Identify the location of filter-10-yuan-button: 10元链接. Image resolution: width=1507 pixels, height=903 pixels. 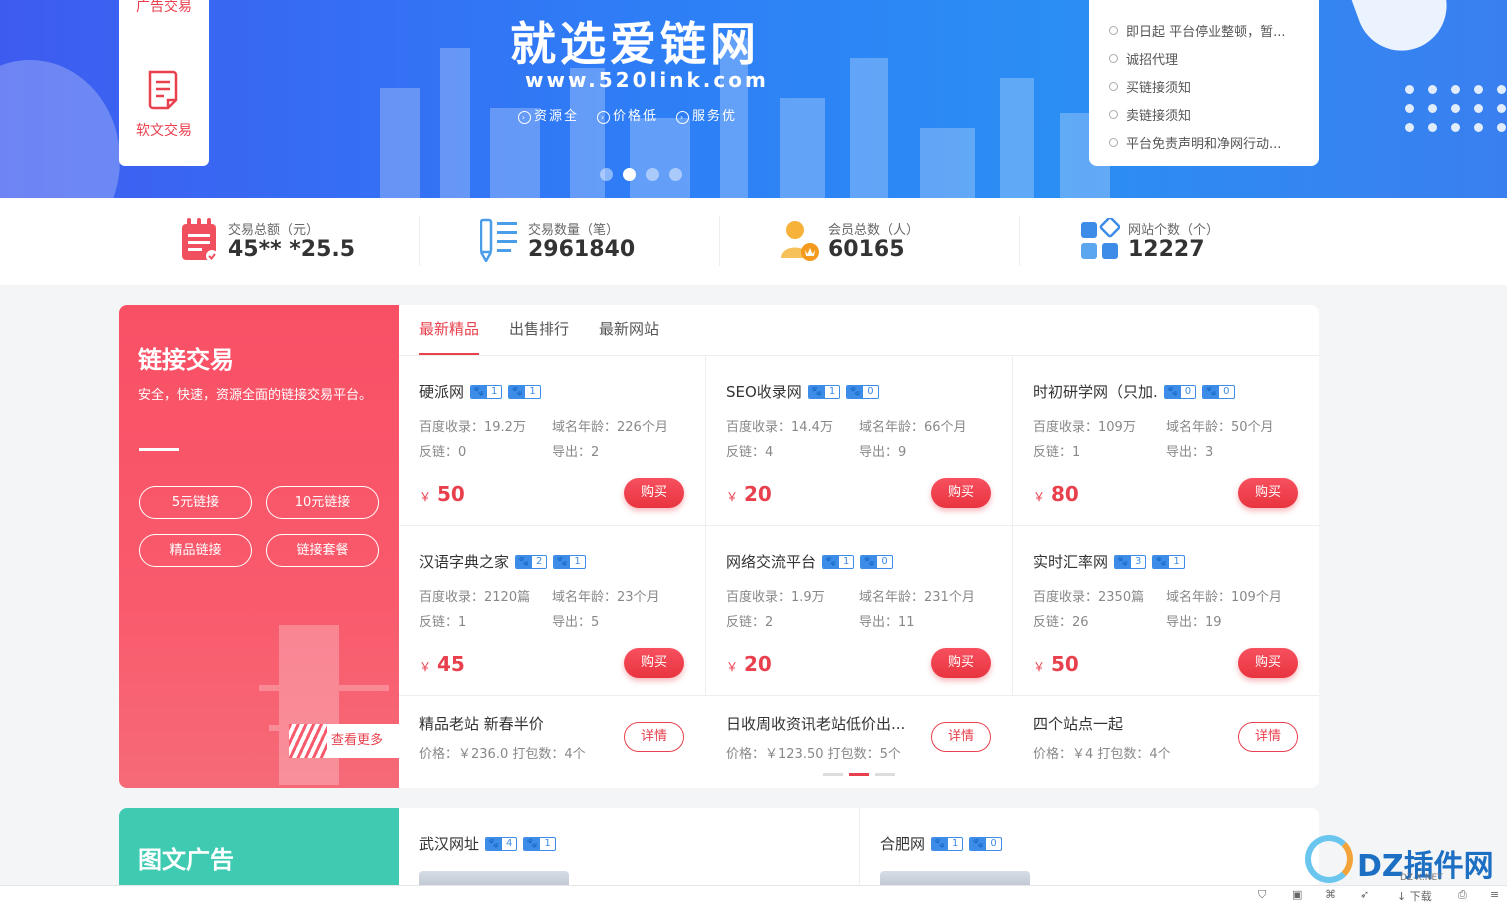
(322, 502).